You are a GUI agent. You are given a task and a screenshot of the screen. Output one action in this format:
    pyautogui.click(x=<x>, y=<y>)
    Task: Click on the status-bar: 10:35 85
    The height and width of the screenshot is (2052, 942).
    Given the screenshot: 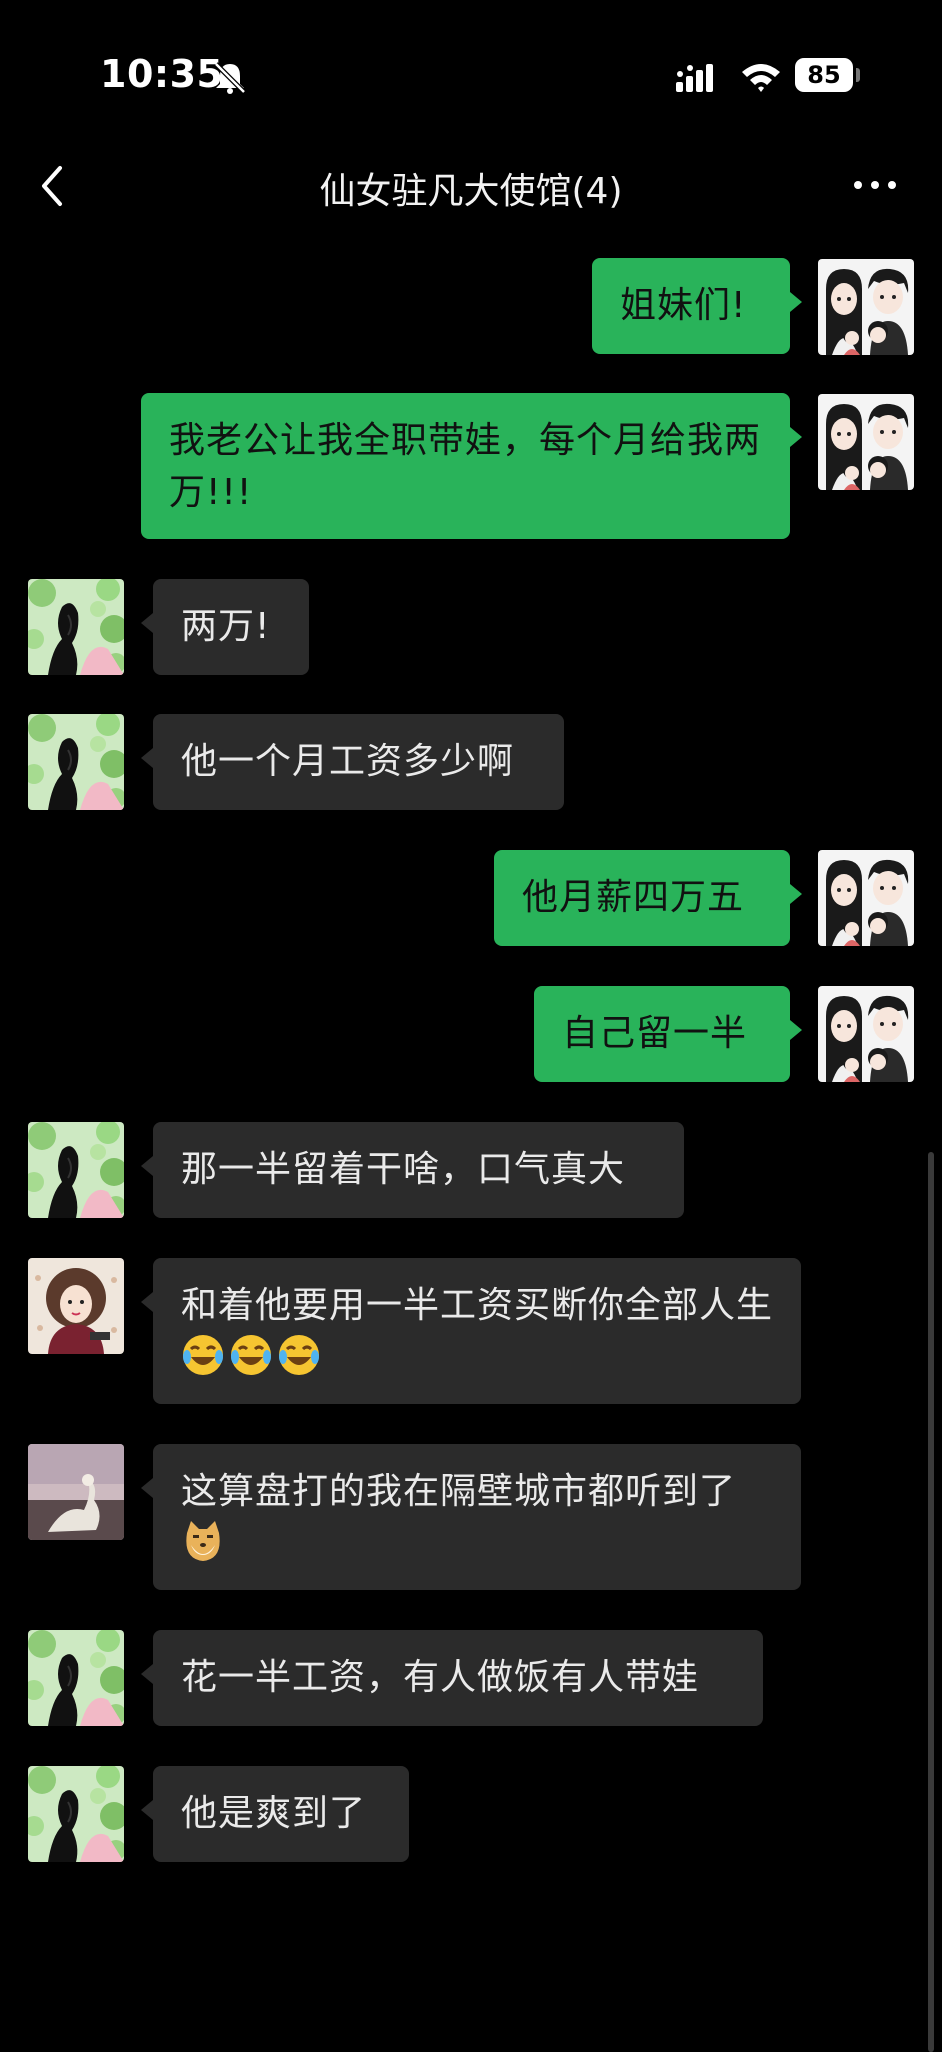 What is the action you would take?
    pyautogui.click(x=471, y=75)
    